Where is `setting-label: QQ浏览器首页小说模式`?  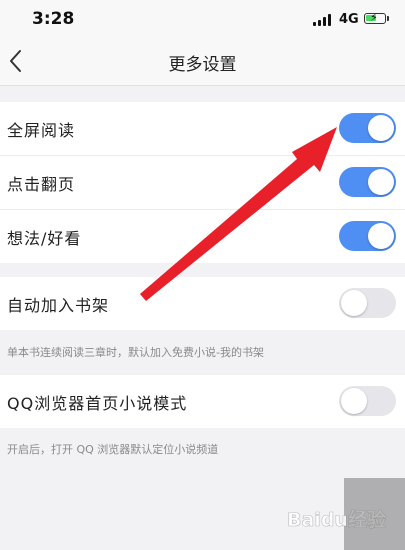 setting-label: QQ浏览器首页小说模式 is located at coordinates (97, 403).